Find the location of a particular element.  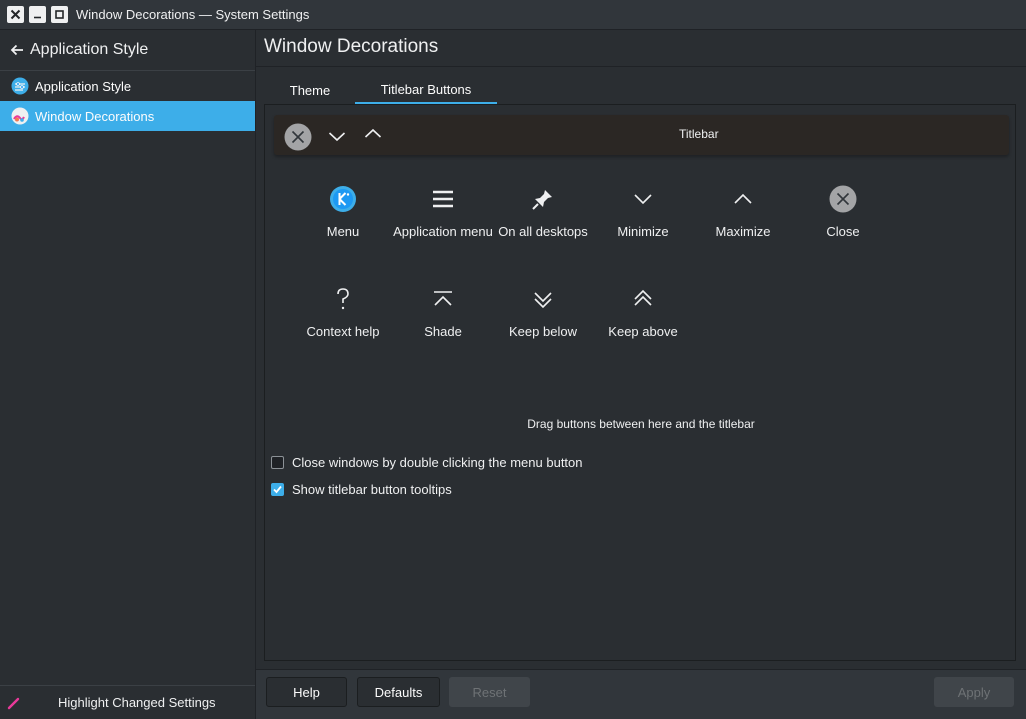

button-keep-above: Keep above is located at coordinates (643, 312).